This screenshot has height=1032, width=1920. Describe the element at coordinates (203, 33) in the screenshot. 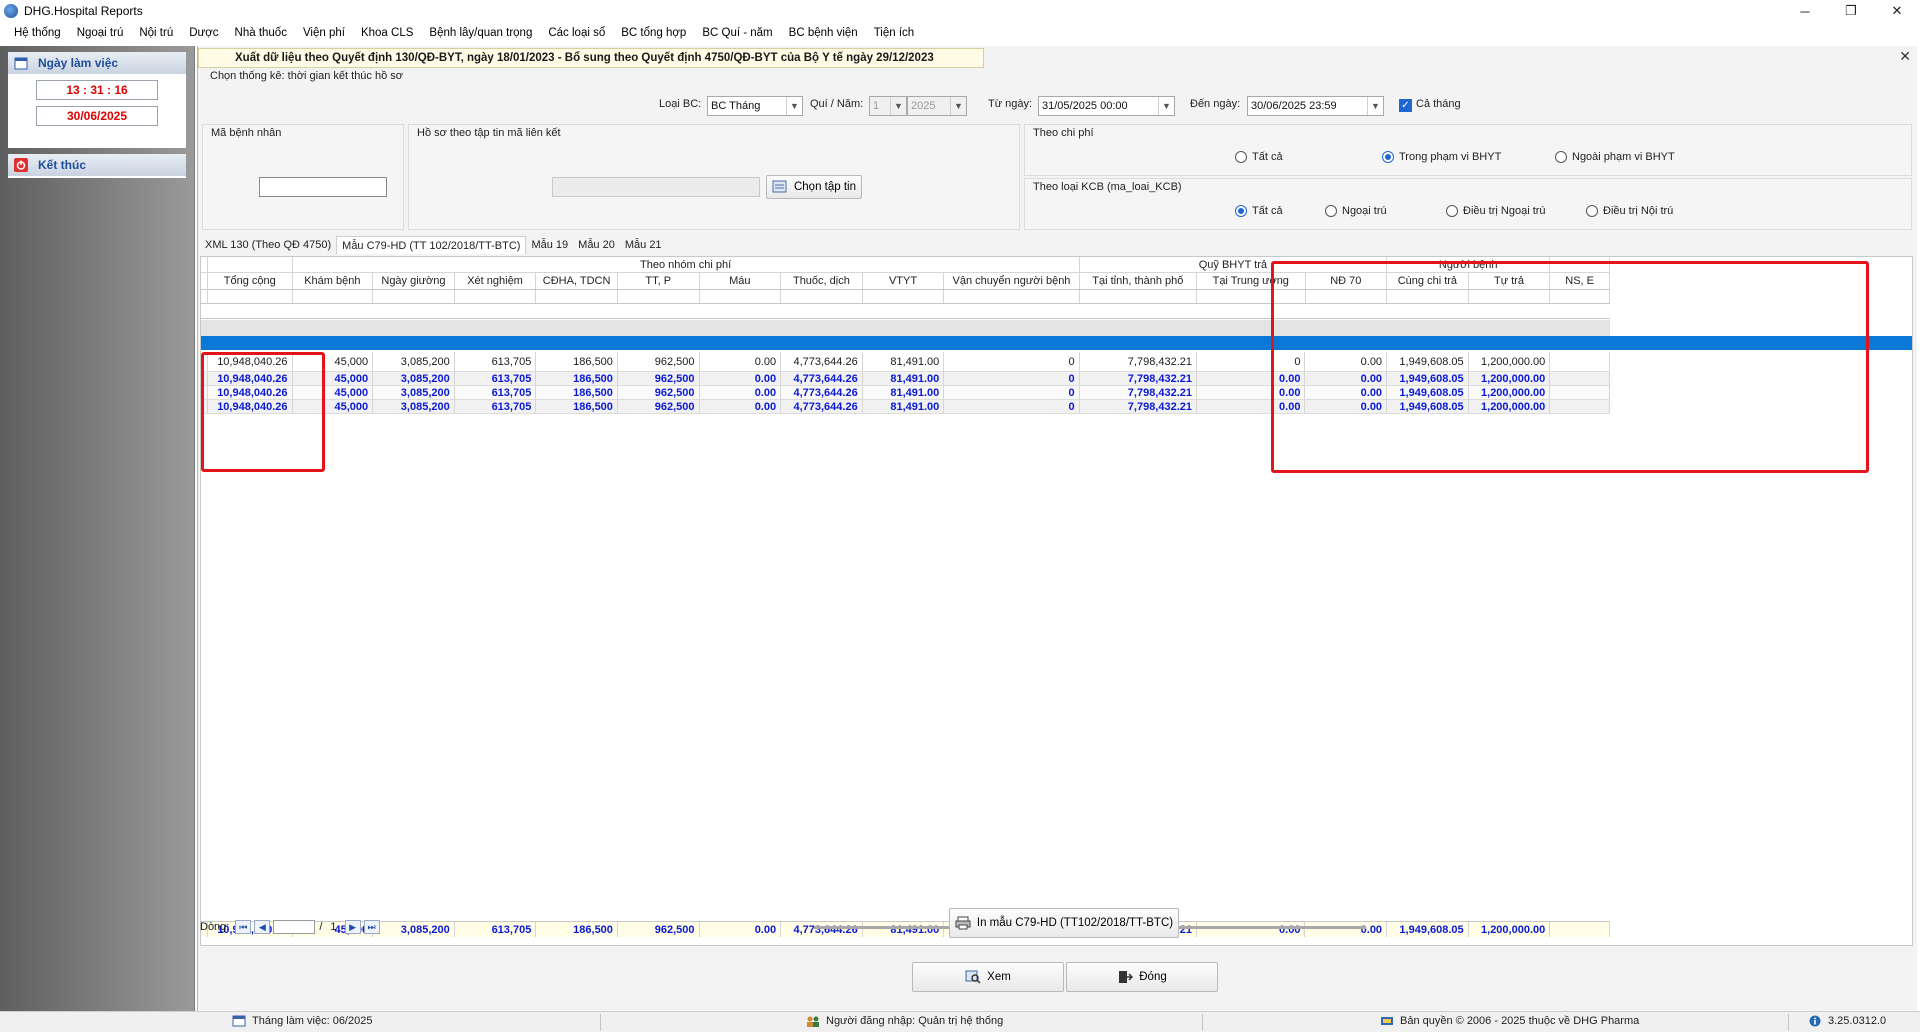

I see `menu-duoc: Dược` at that location.